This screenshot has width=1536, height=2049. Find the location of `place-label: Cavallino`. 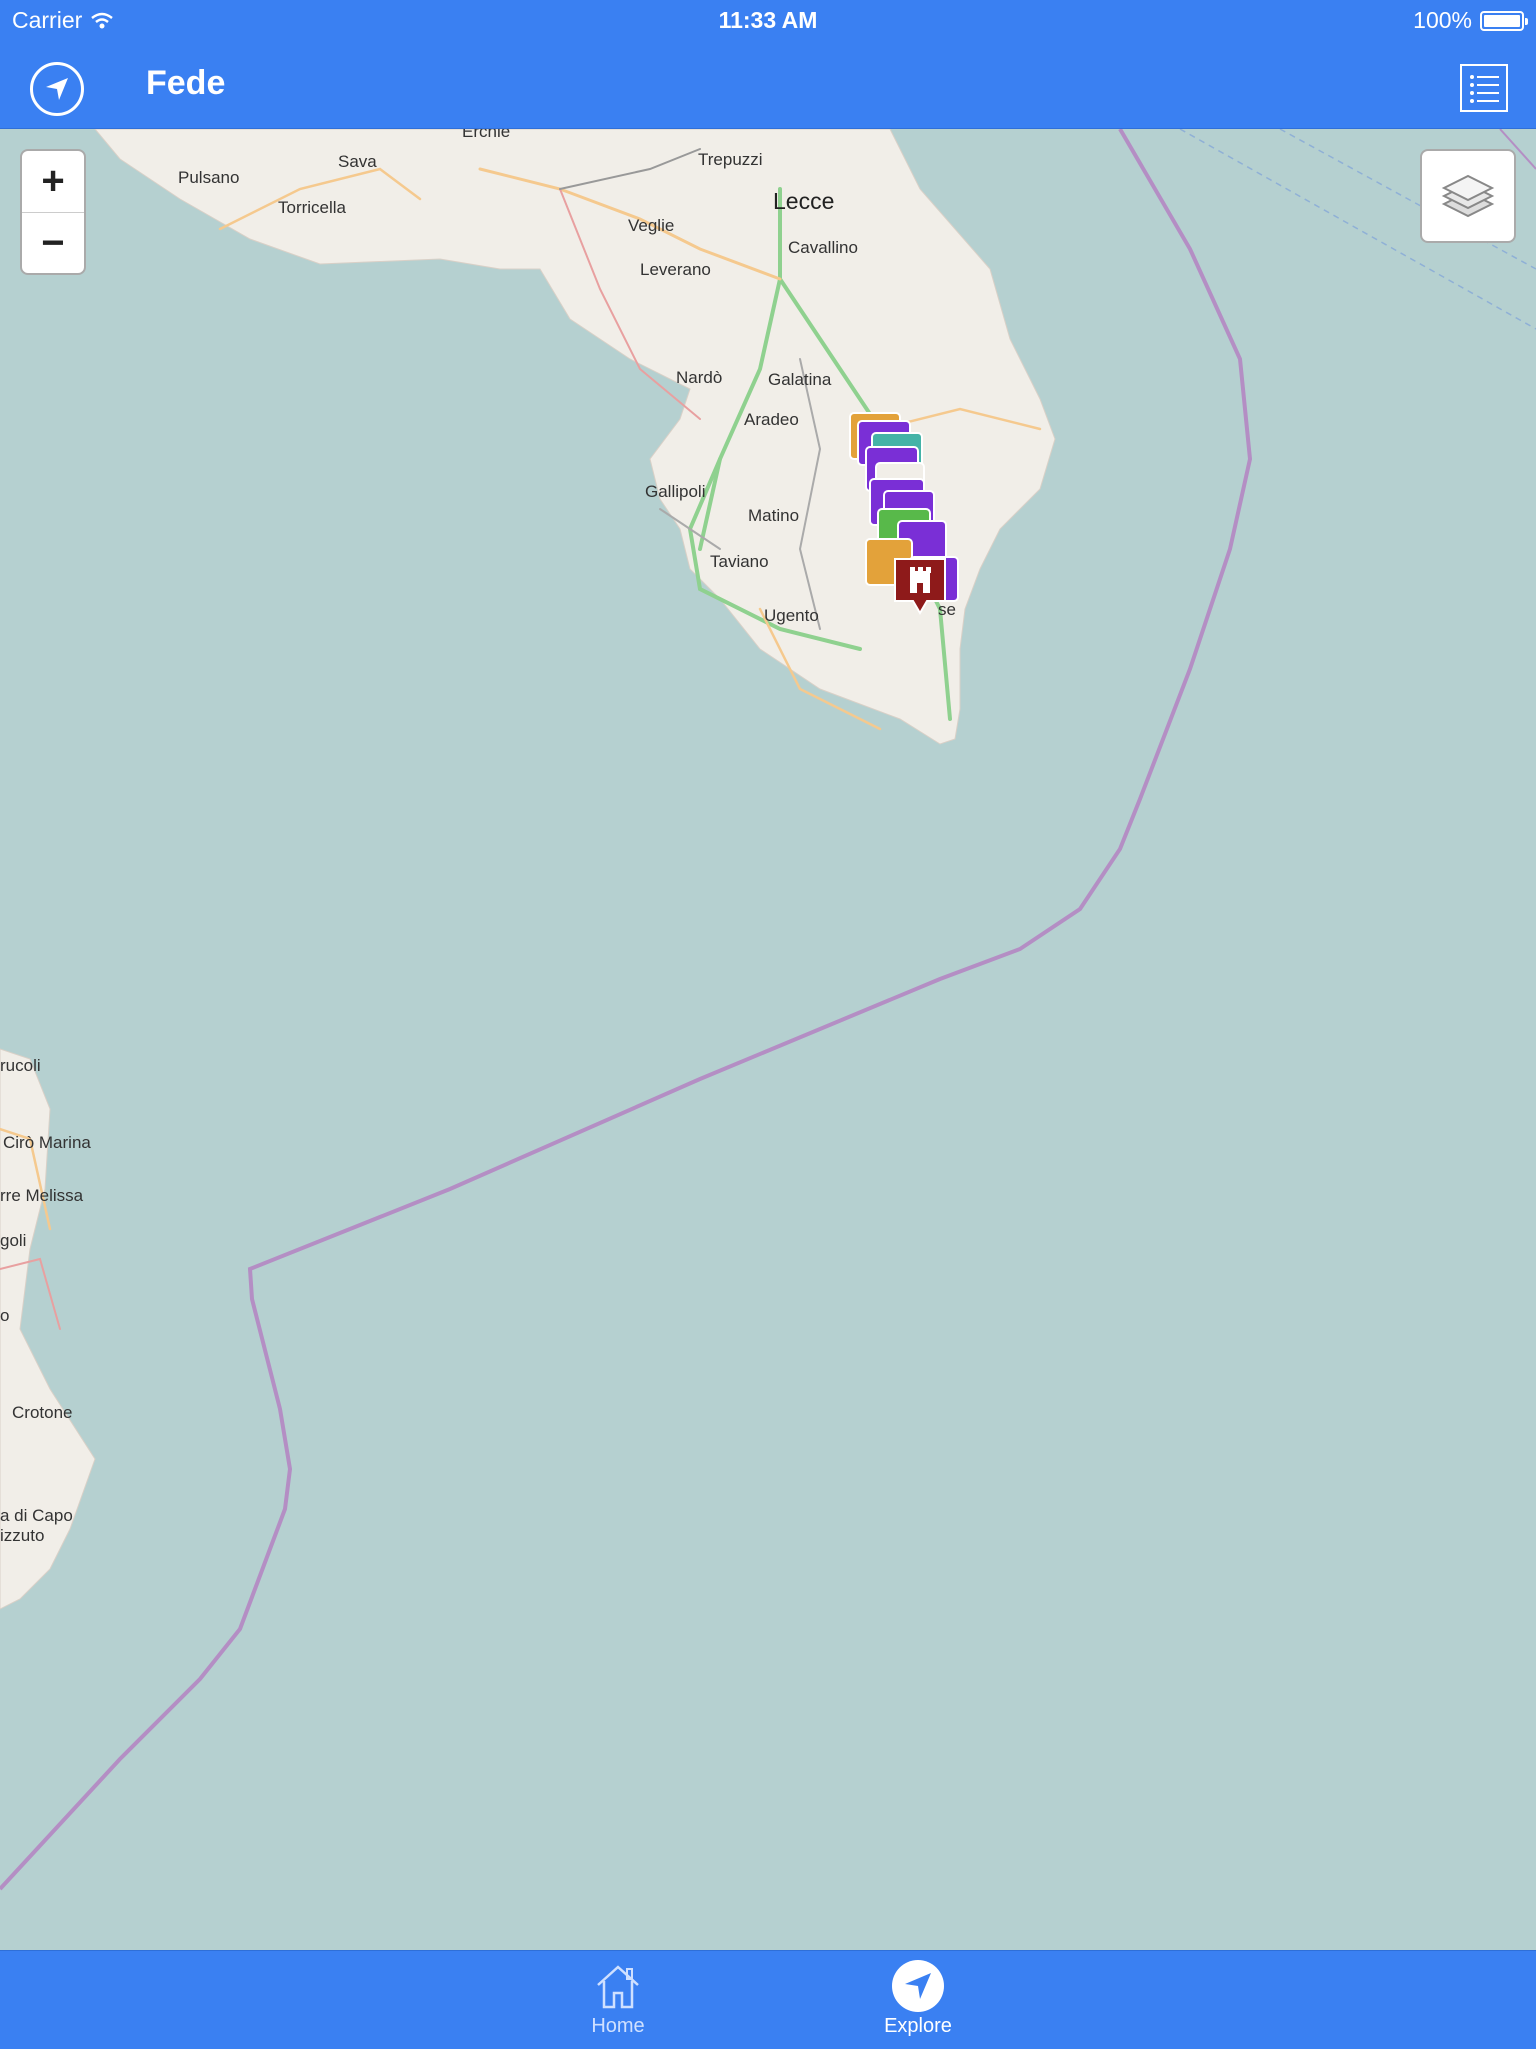

place-label: Cavallino is located at coordinates (823, 247).